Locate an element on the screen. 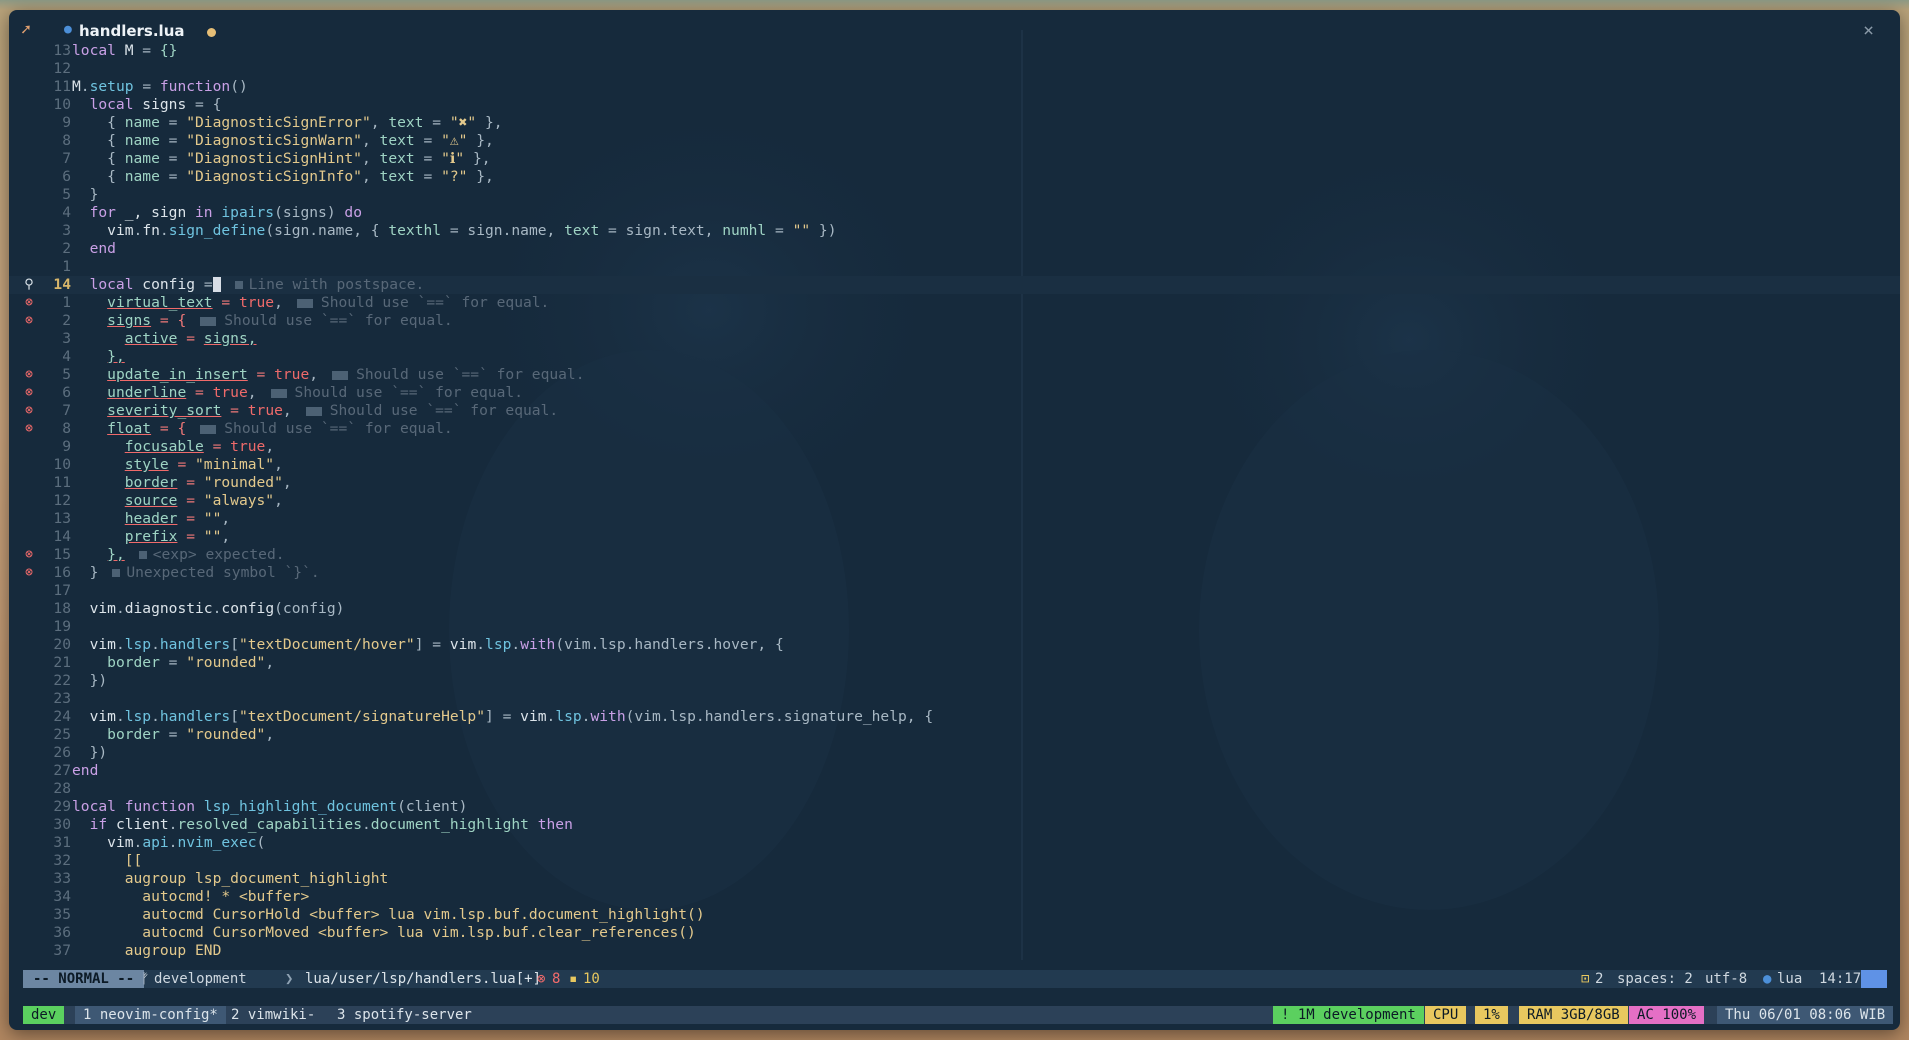 This screenshot has width=1909, height=1040. code-line: 9 focusable = true, is located at coordinates (954, 447).